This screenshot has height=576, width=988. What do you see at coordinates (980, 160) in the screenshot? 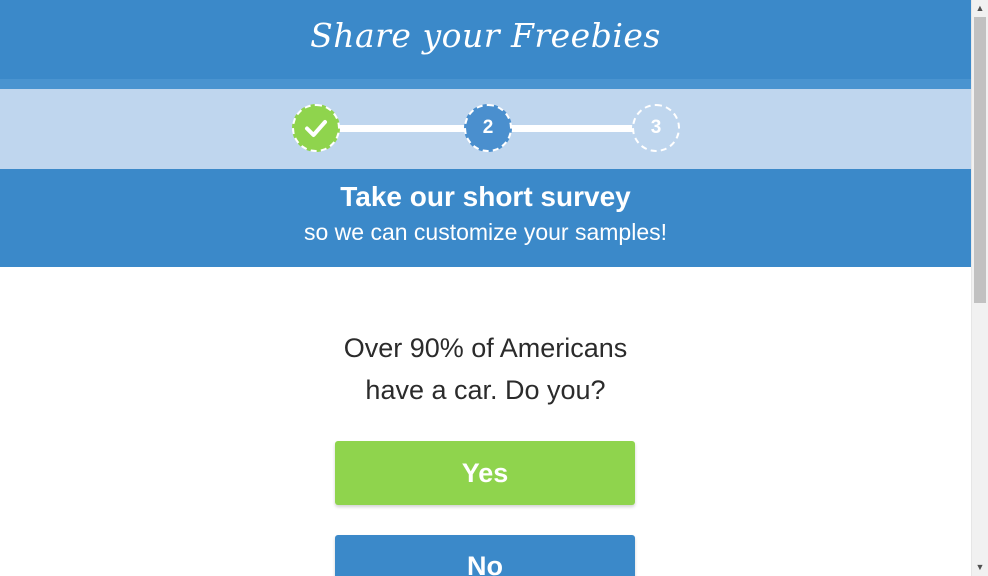
I see `scrollbar-thumb` at bounding box center [980, 160].